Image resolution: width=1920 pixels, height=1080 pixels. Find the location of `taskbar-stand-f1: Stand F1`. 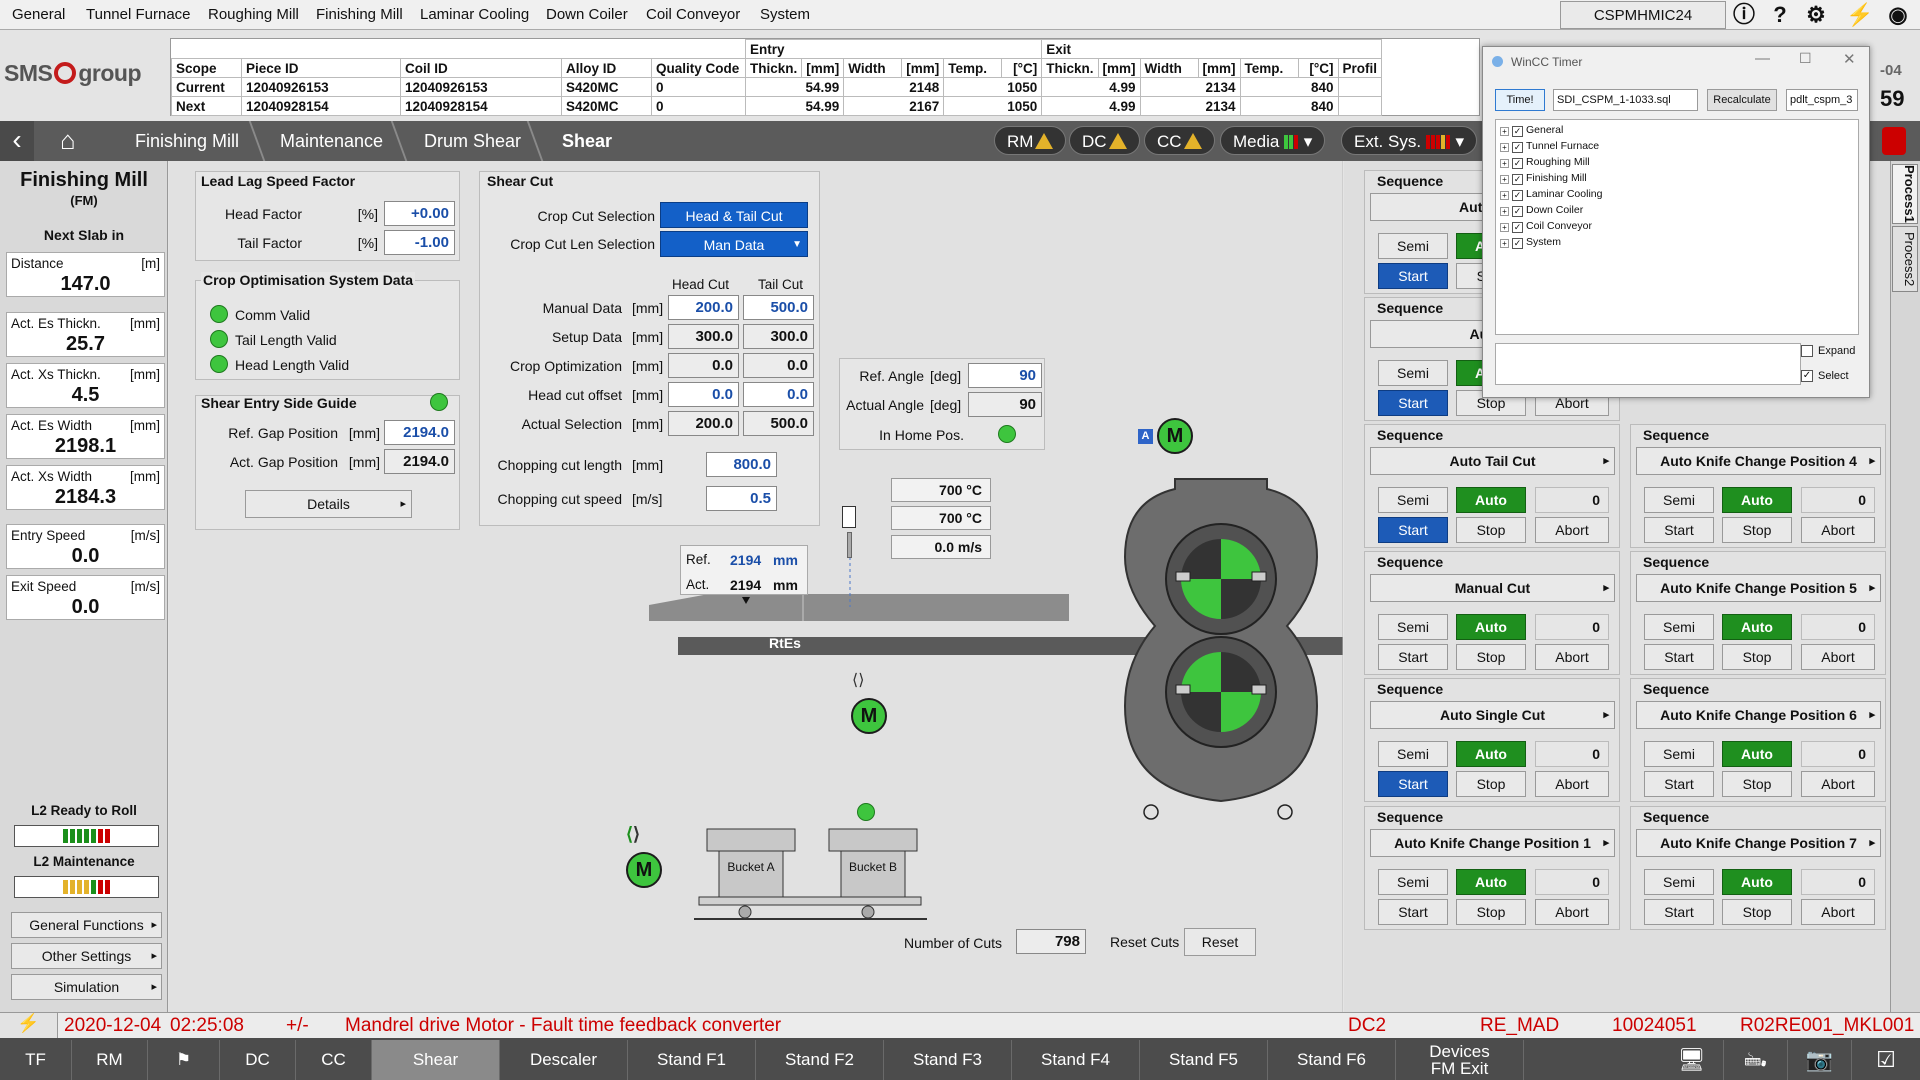

taskbar-stand-f1: Stand F1 is located at coordinates (692, 1060).